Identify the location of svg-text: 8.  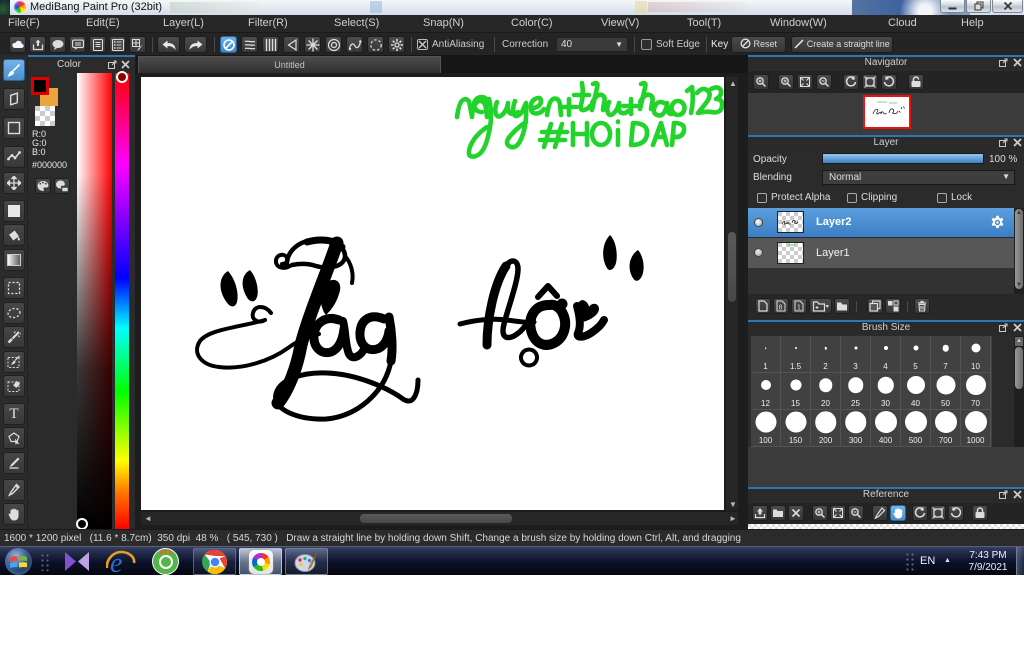
(781, 308).